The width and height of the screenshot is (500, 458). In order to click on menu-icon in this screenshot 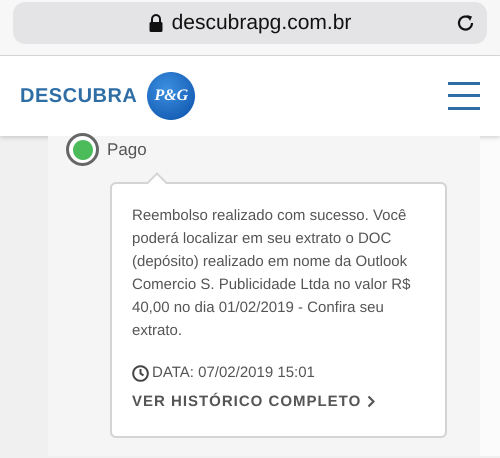, I will do `click(464, 96)`.